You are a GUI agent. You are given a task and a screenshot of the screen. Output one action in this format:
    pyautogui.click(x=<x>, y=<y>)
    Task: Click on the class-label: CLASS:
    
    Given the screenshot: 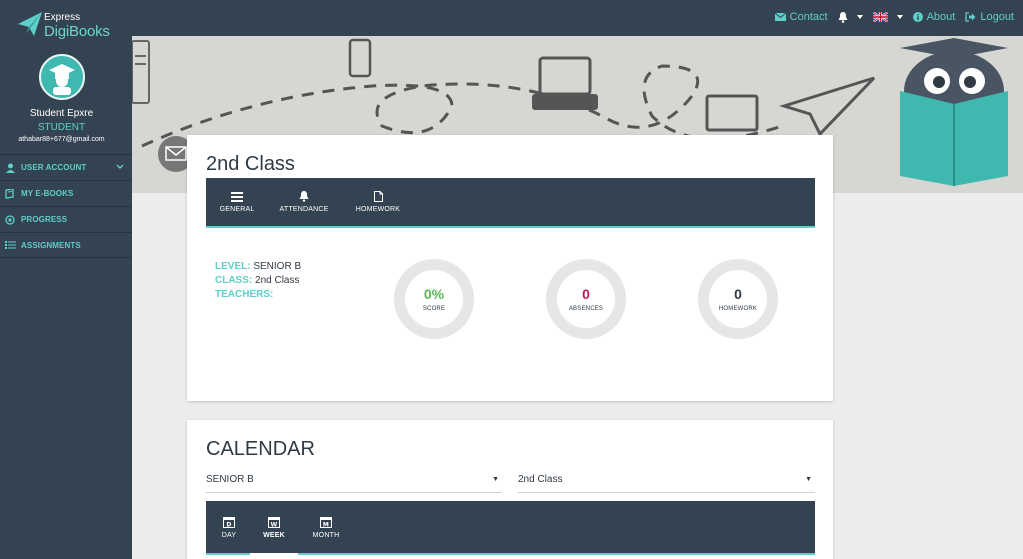 What is the action you would take?
    pyautogui.click(x=234, y=280)
    